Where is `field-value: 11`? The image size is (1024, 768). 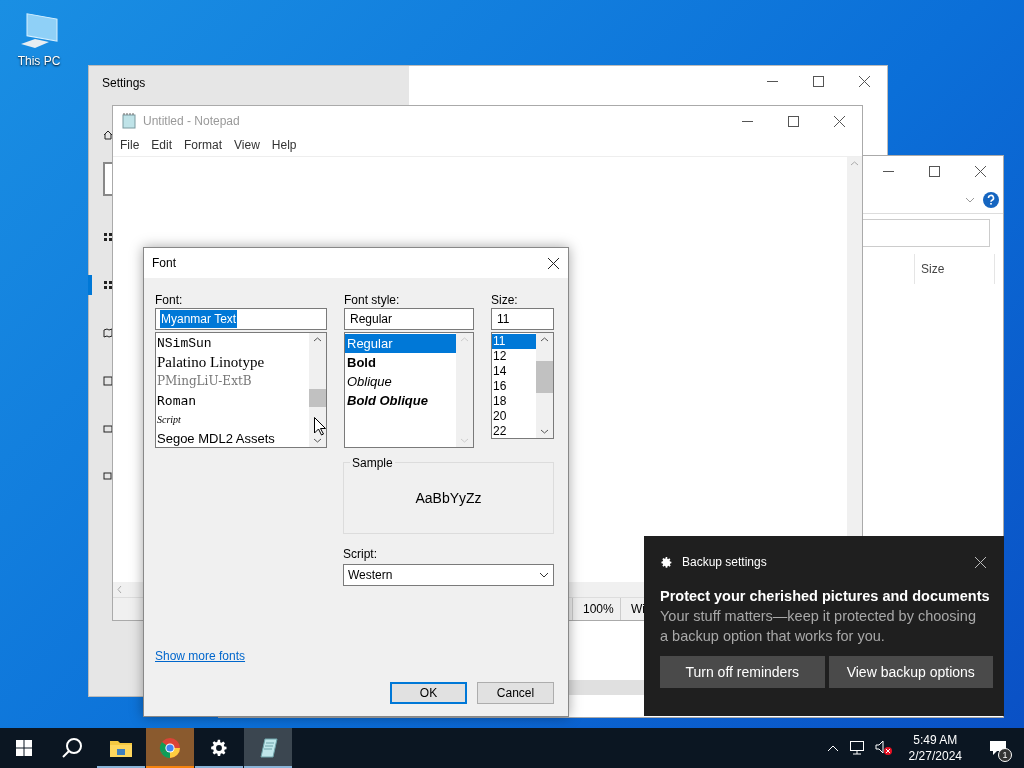 field-value: 11 is located at coordinates (503, 319).